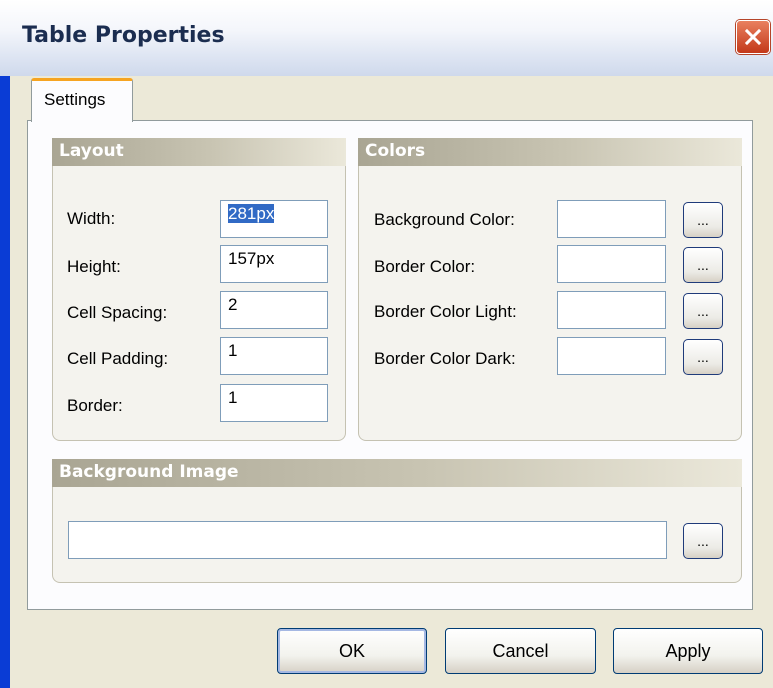 The width and height of the screenshot is (773, 688). Describe the element at coordinates (199, 152) in the screenshot. I see `layout-group-header: Layout` at that location.